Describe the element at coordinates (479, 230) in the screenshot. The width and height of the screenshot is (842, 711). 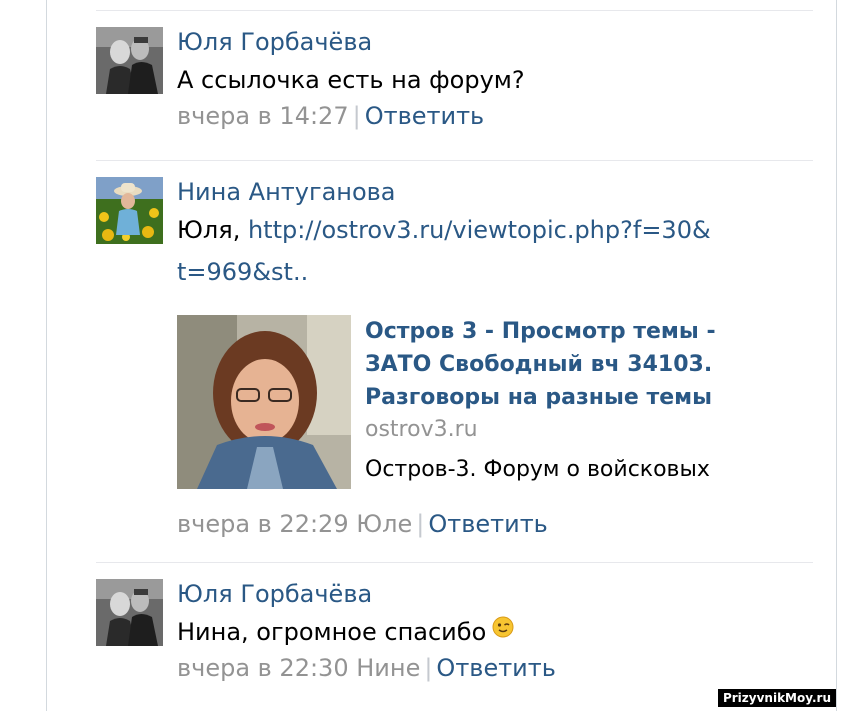
I see `comment-link: http://ostrov3.ru/viewtopic.php?f=30&` at that location.